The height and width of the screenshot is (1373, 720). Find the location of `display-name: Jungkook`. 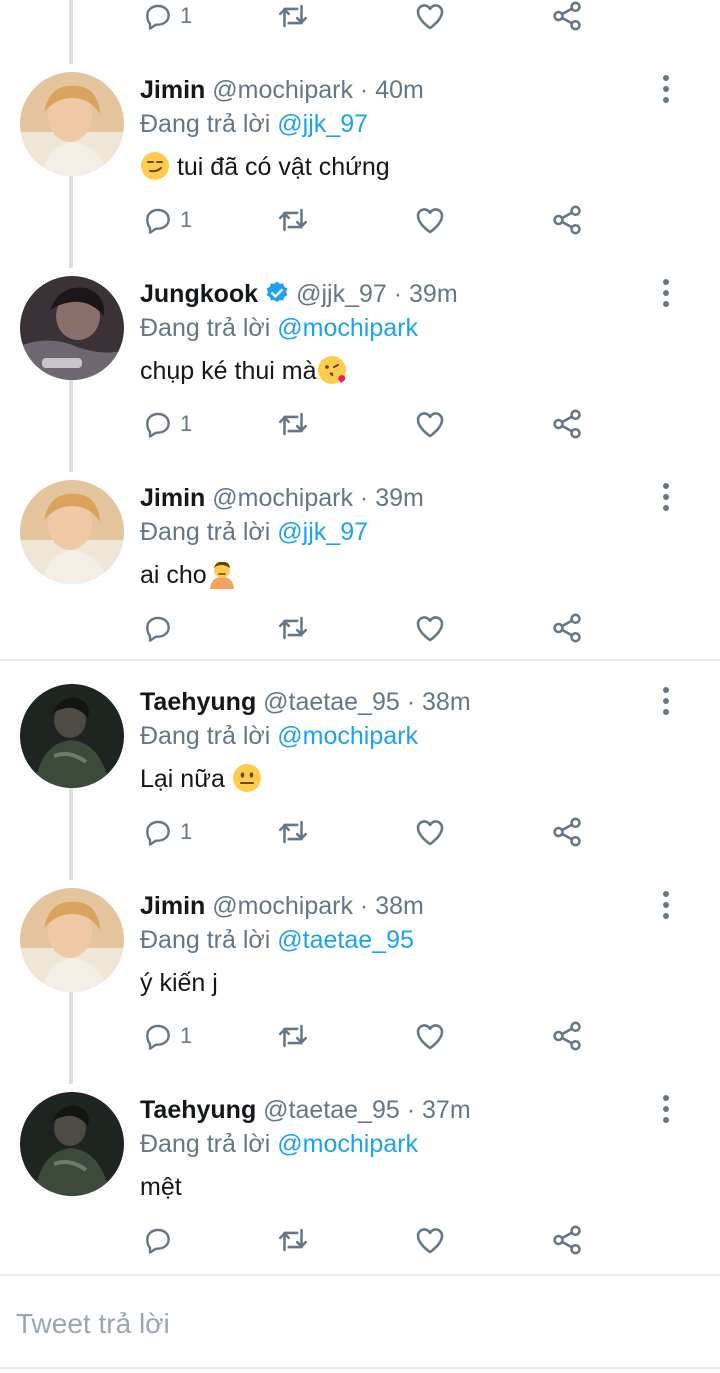

display-name: Jungkook is located at coordinates (199, 294).